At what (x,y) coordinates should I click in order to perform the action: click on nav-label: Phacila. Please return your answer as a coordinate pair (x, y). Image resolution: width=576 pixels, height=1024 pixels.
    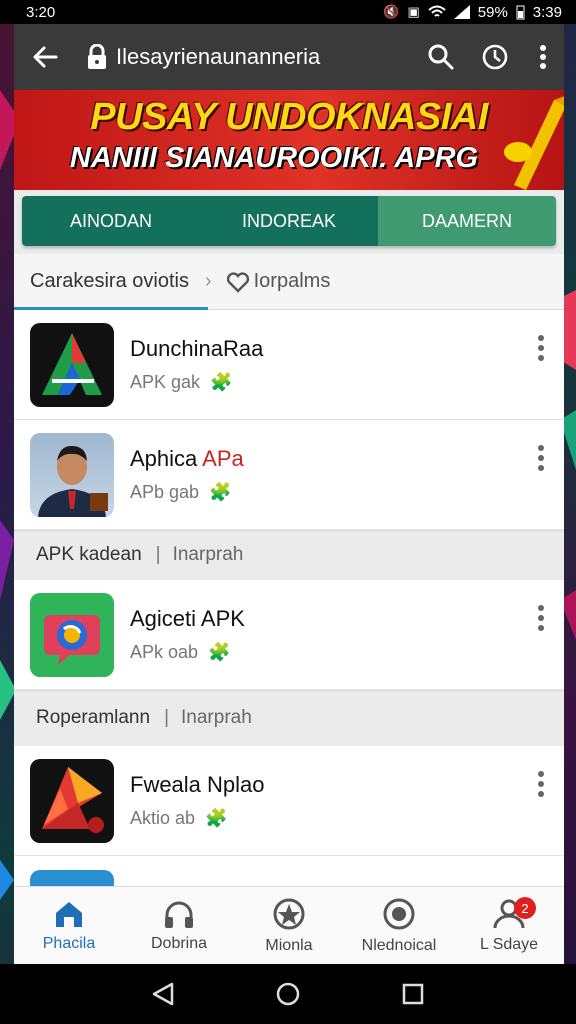
    Looking at the image, I should click on (69, 943).